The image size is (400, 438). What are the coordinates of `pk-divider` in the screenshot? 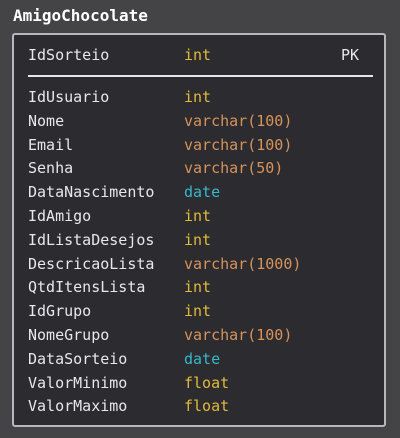 It's located at (200, 76).